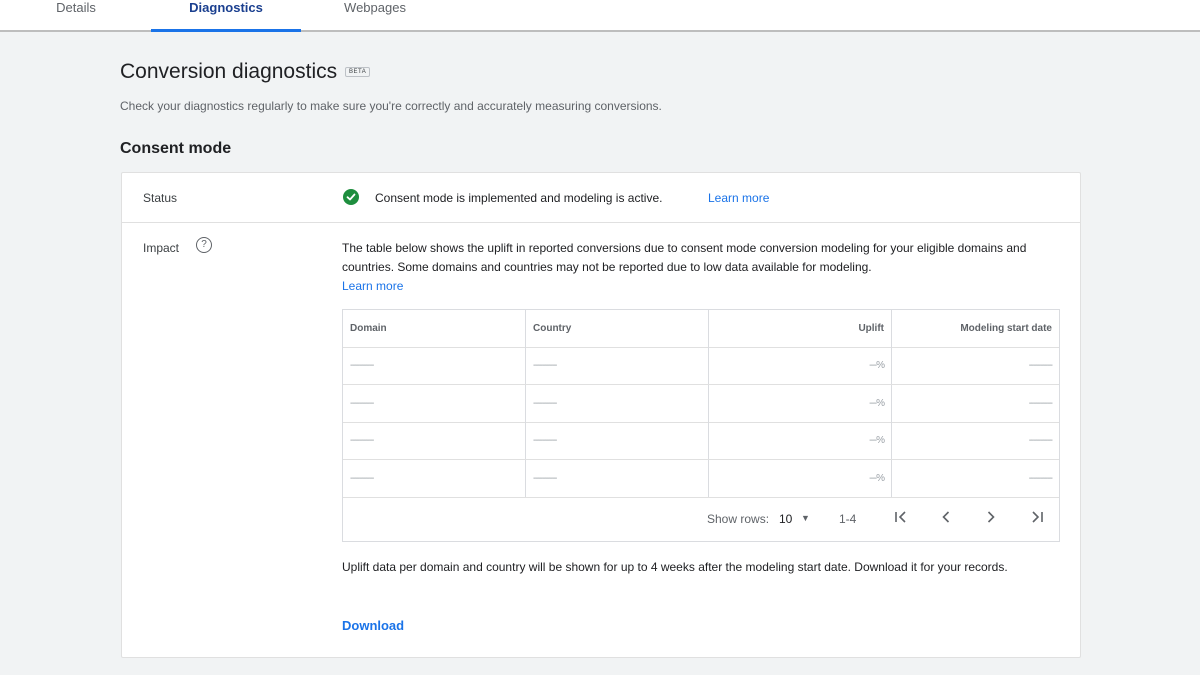 This screenshot has width=1200, height=675. What do you see at coordinates (616, 328) in the screenshot?
I see `header-country: Country` at bounding box center [616, 328].